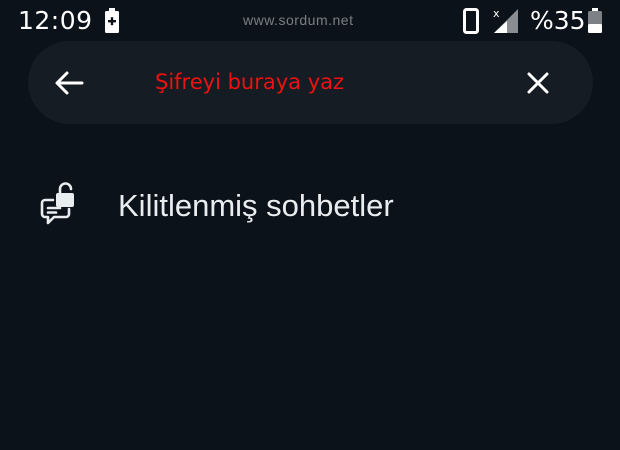 The height and width of the screenshot is (450, 620). Describe the element at coordinates (496, 13) in the screenshot. I see `signal-x-badge: x` at that location.